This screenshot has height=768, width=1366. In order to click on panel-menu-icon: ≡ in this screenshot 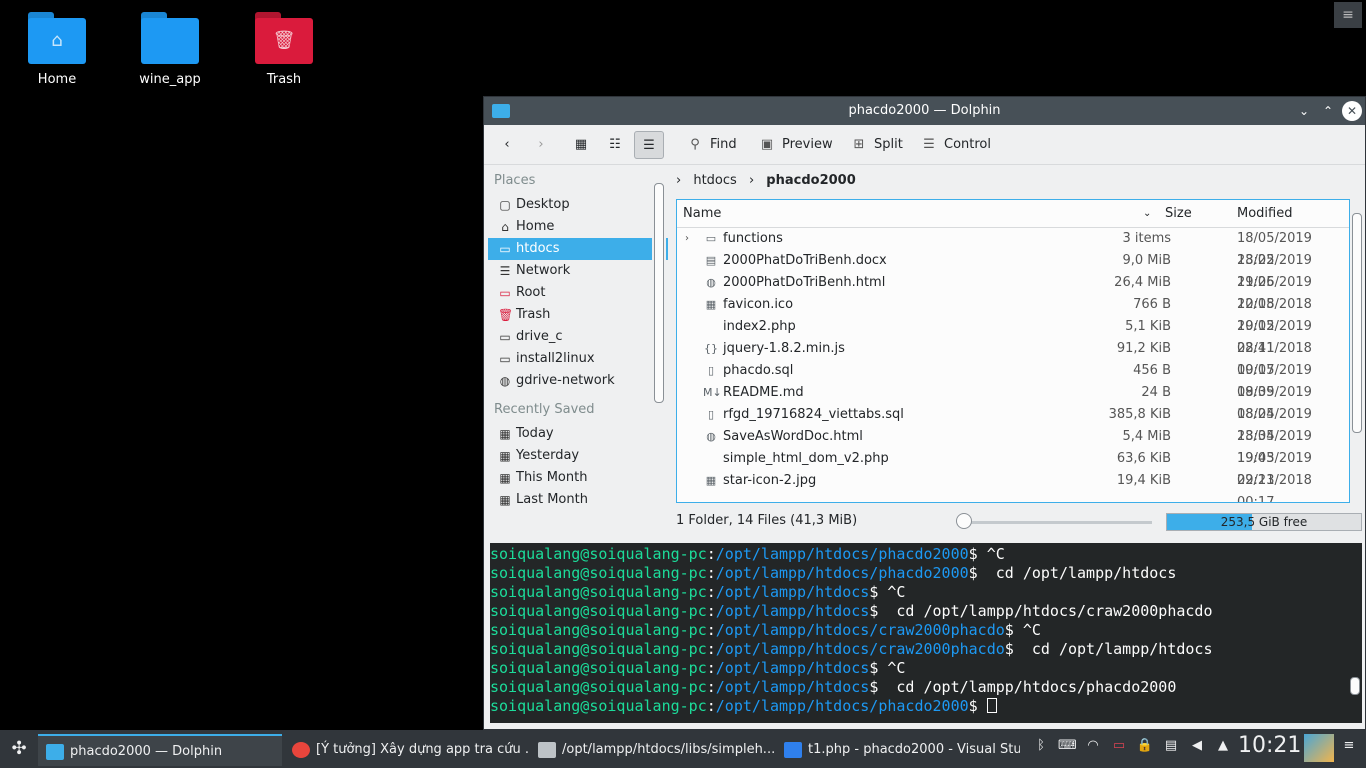, I will do `click(1349, 749)`.